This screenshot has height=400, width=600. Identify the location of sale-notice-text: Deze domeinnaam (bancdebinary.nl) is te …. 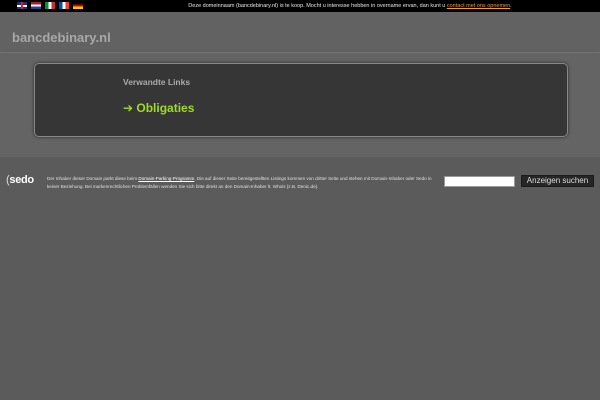
(317, 6).